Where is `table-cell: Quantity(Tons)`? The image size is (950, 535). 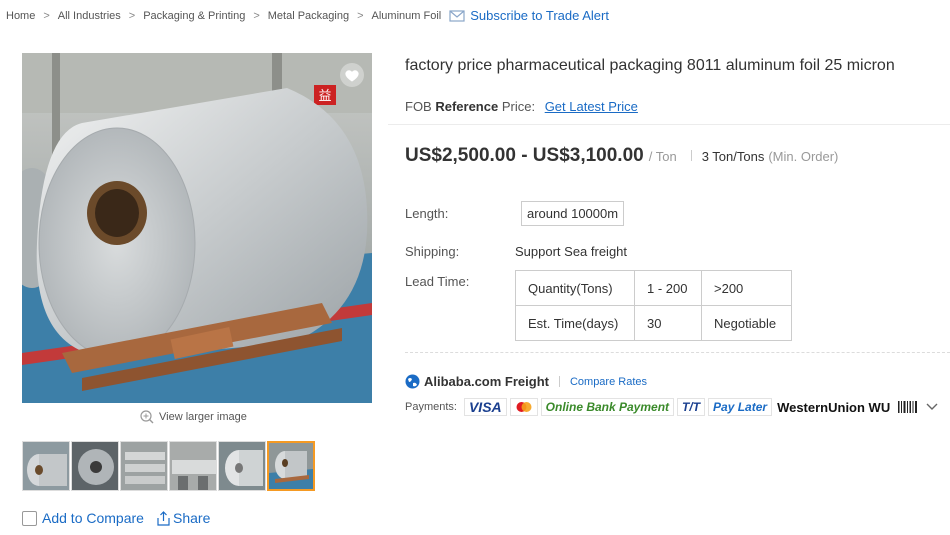 table-cell: Quantity(Tons) is located at coordinates (575, 288).